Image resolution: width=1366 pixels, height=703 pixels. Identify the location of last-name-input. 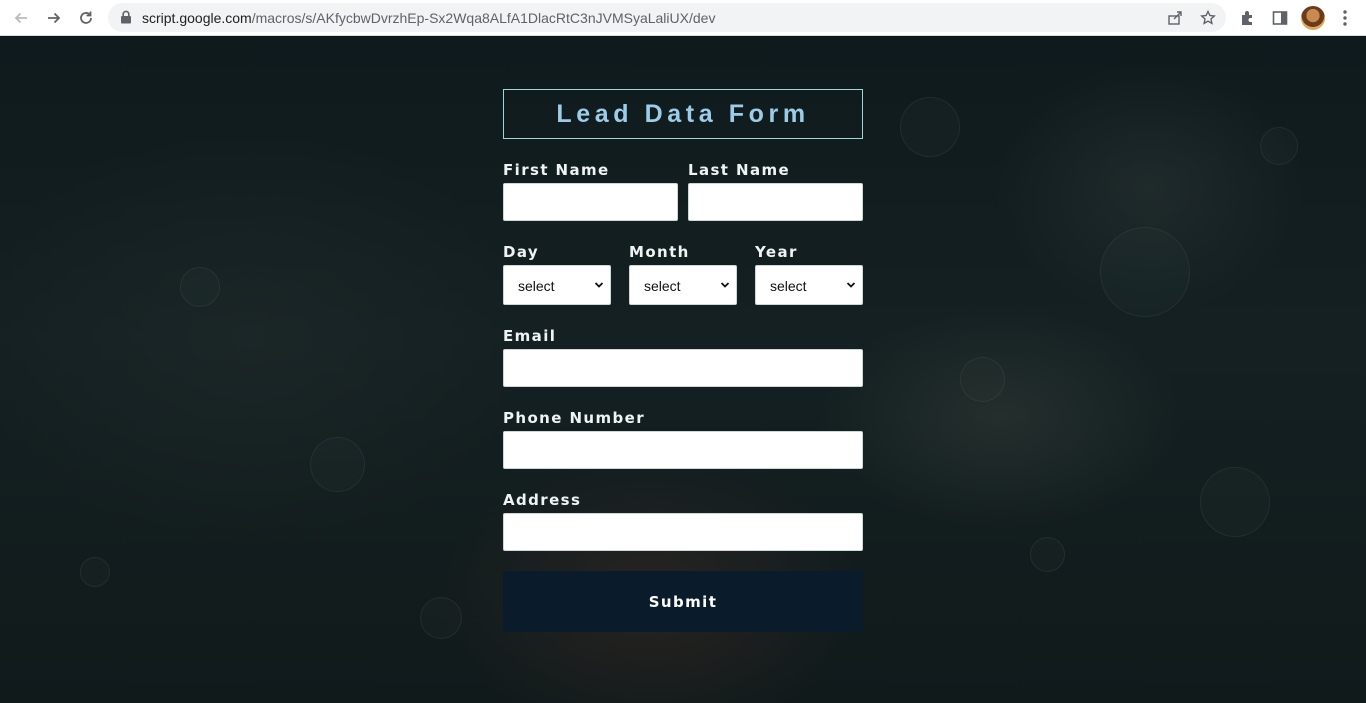
(775, 202).